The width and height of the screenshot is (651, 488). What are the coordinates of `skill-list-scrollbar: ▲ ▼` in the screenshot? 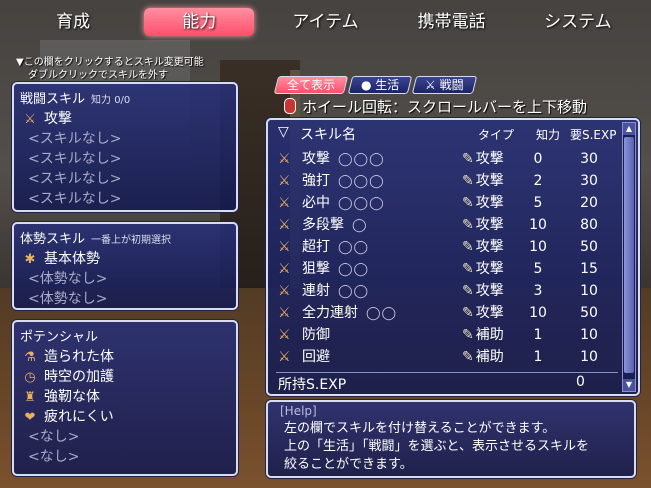 It's located at (629, 257).